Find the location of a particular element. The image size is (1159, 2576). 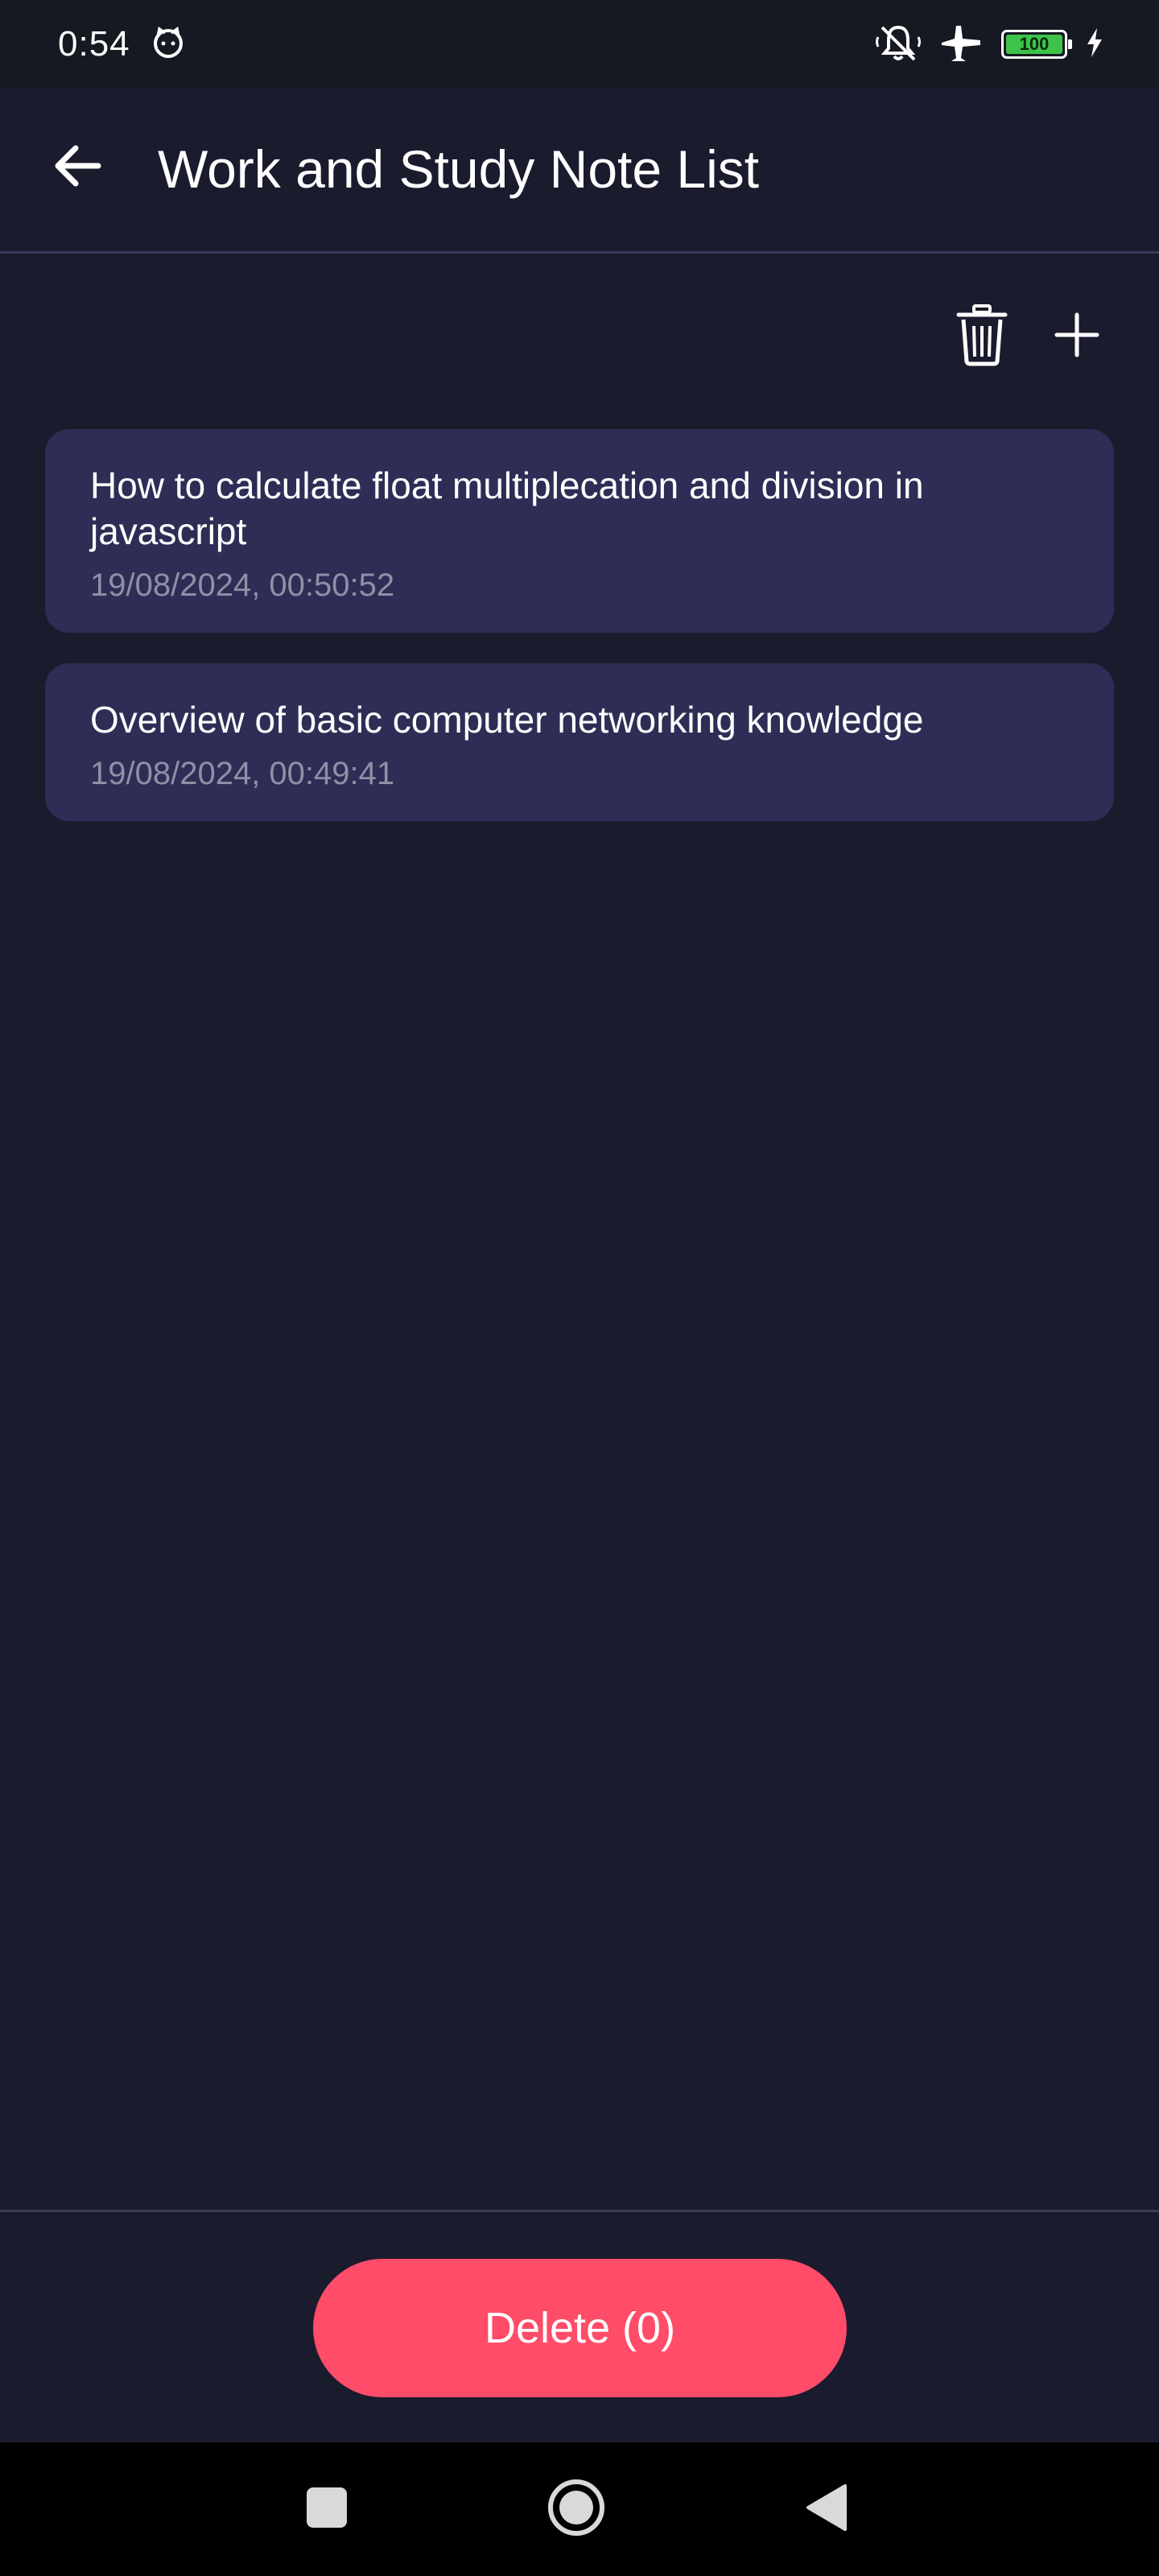

home-button is located at coordinates (576, 2509).